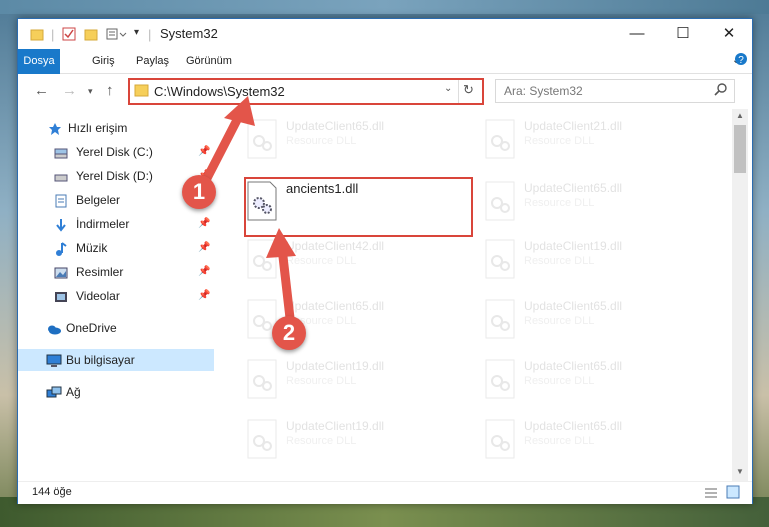 This screenshot has height=527, width=769. Describe the element at coordinates (239, 111) in the screenshot. I see `arrow-1-head` at that location.